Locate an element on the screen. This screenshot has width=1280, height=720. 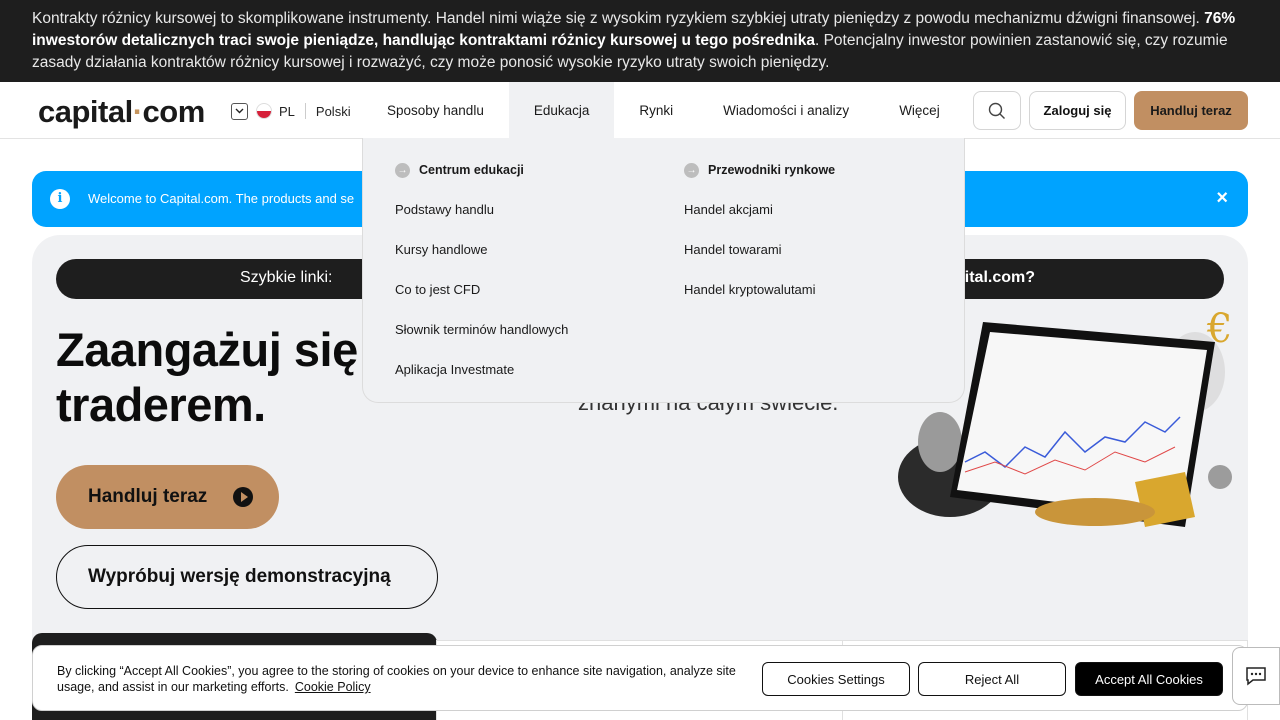
link-commodities-trading: Handel towarami is located at coordinates (759, 250).